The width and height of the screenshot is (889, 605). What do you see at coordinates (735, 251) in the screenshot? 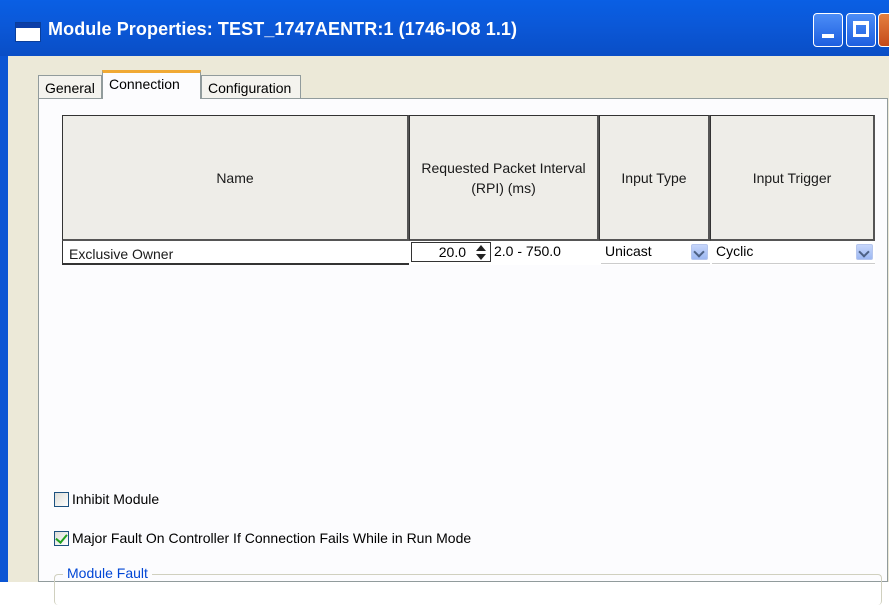
I see `input-trigger-value: Cyclic` at bounding box center [735, 251].